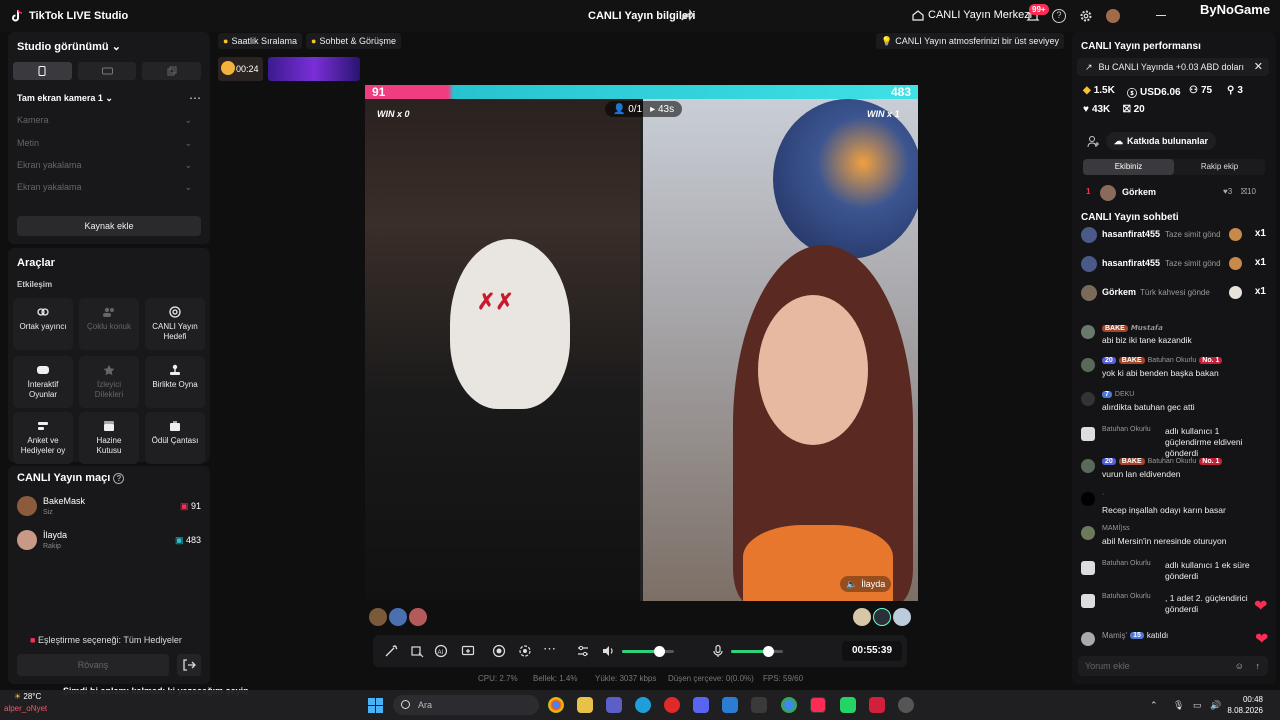 This screenshot has width=1280, height=720. What do you see at coordinates (119, 478) in the screenshot?
I see `info-icon: ?` at bounding box center [119, 478].